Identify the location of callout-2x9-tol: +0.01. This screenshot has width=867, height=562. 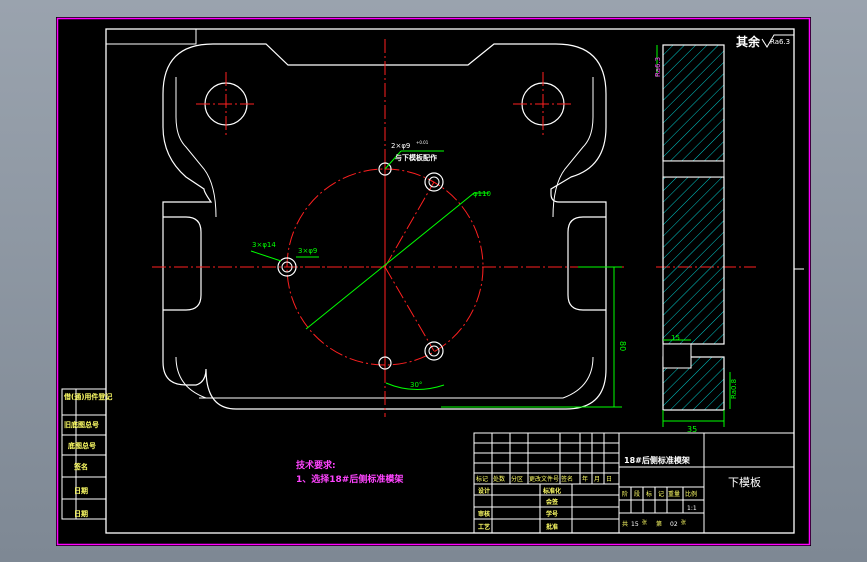
(422, 142).